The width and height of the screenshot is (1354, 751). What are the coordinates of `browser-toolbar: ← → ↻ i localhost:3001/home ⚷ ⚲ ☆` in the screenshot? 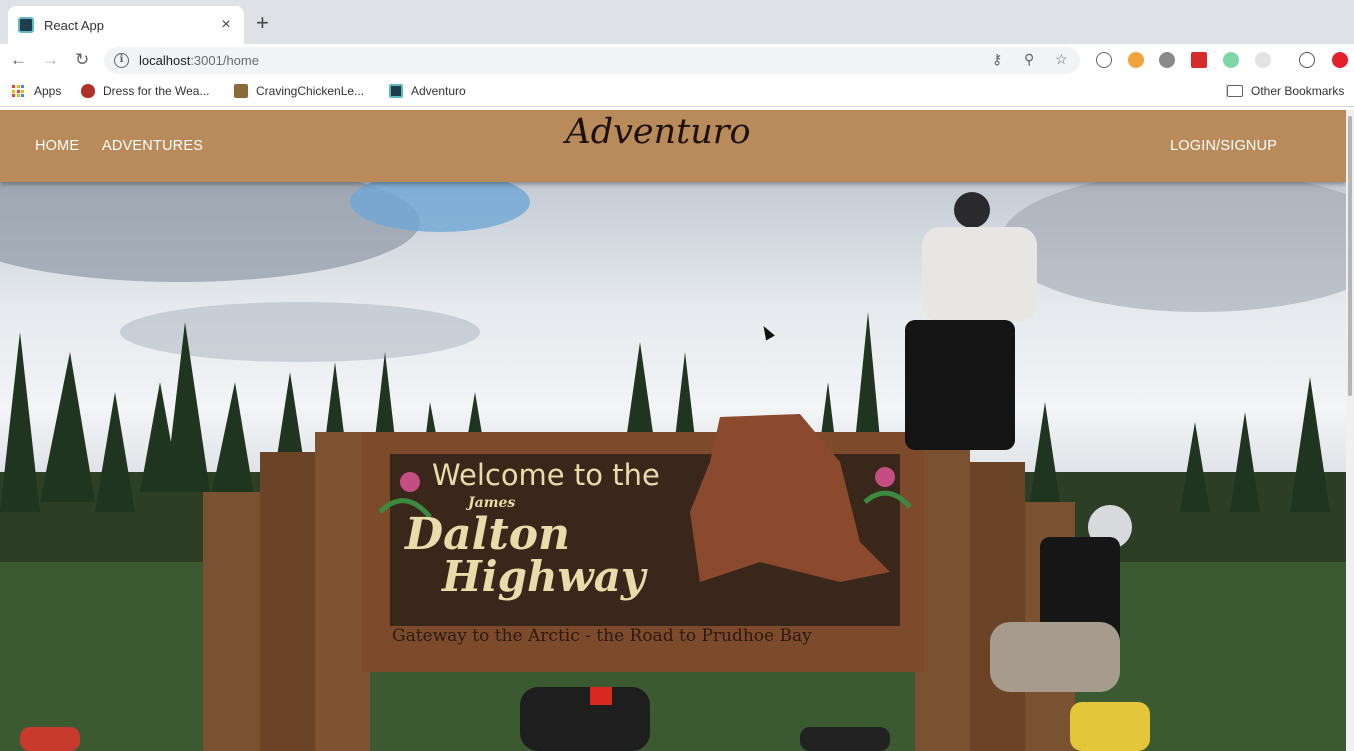 It's located at (677, 60).